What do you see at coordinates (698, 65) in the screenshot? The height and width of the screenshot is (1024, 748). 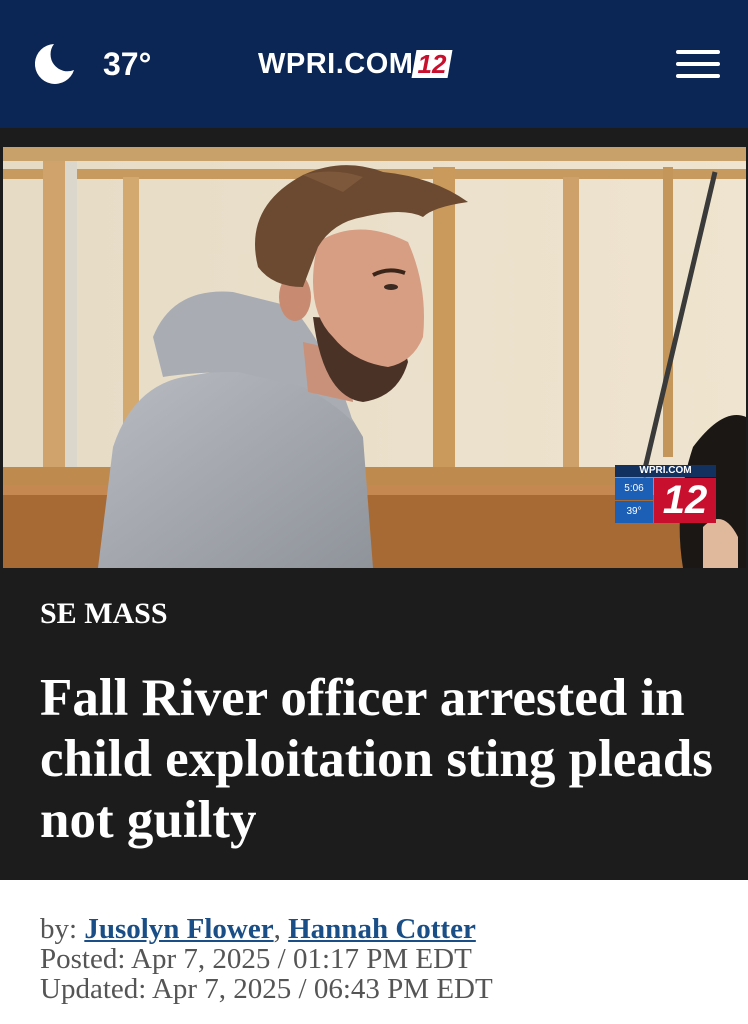 I see `hamburger-menu-icon` at bounding box center [698, 65].